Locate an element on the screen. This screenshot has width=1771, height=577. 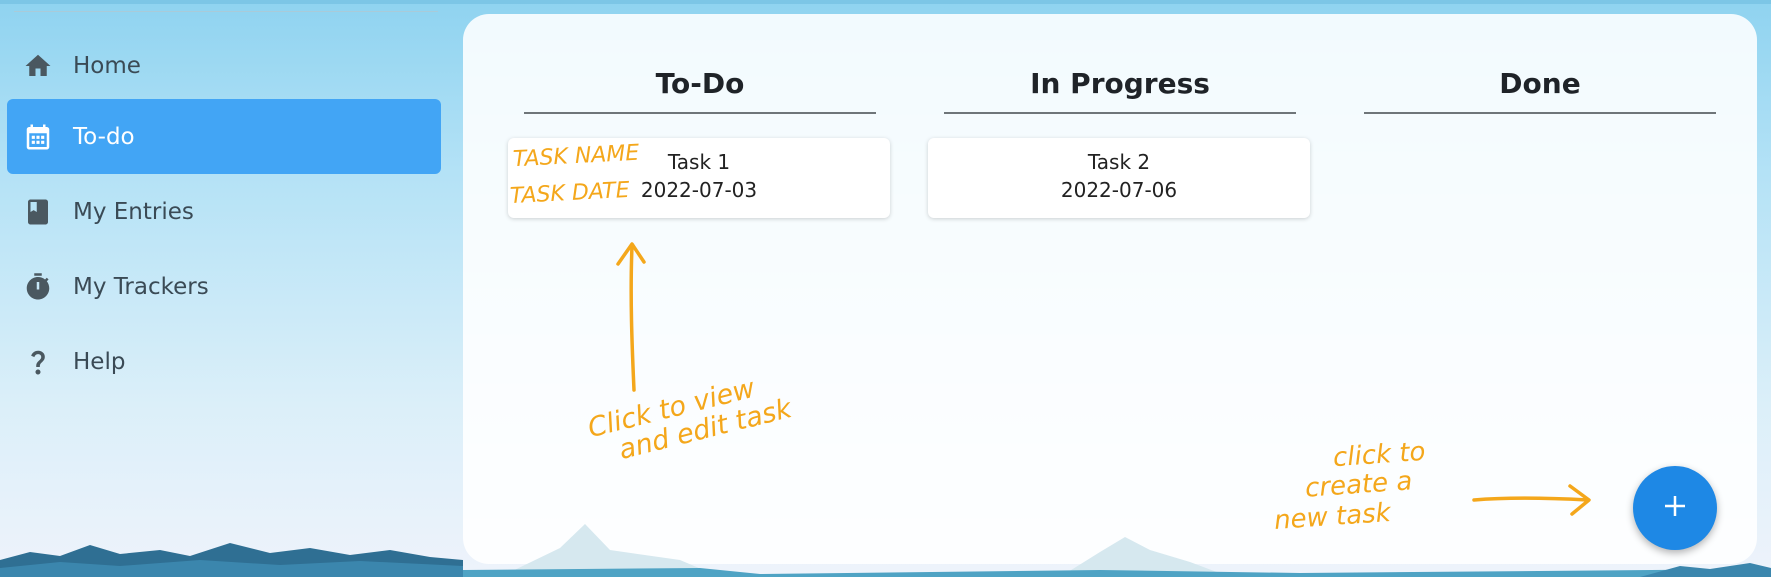
sidebar-item-help: Help is located at coordinates (224, 361).